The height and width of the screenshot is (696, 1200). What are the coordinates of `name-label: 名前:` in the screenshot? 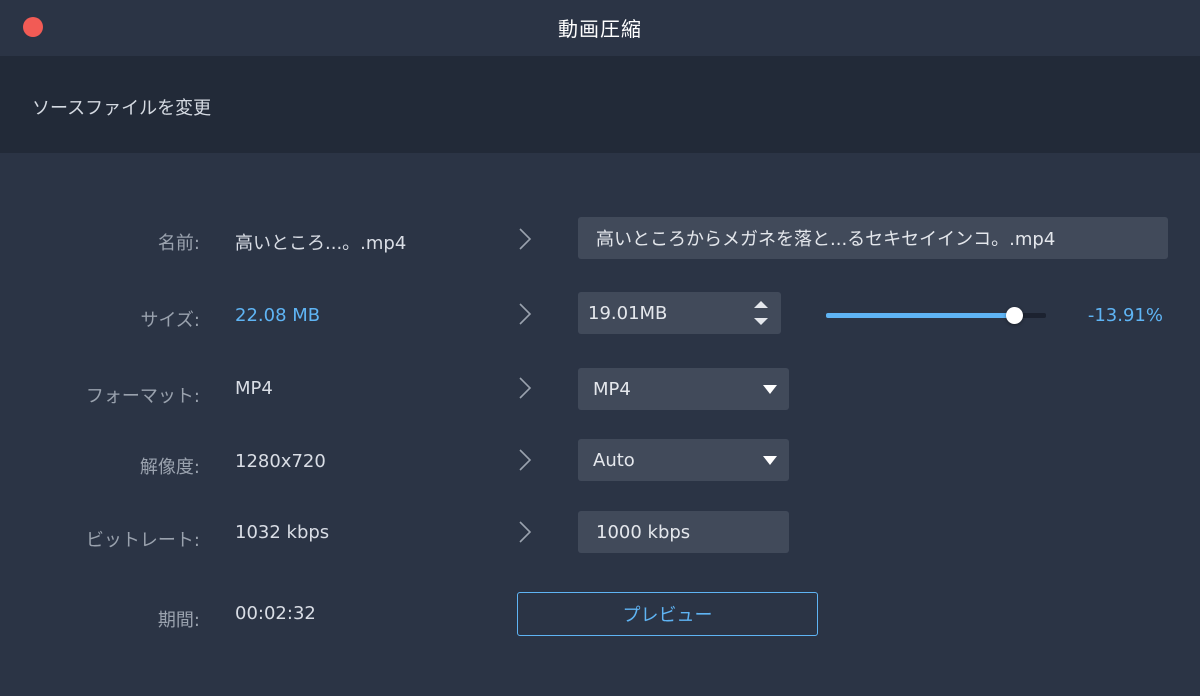 It's located at (178, 243).